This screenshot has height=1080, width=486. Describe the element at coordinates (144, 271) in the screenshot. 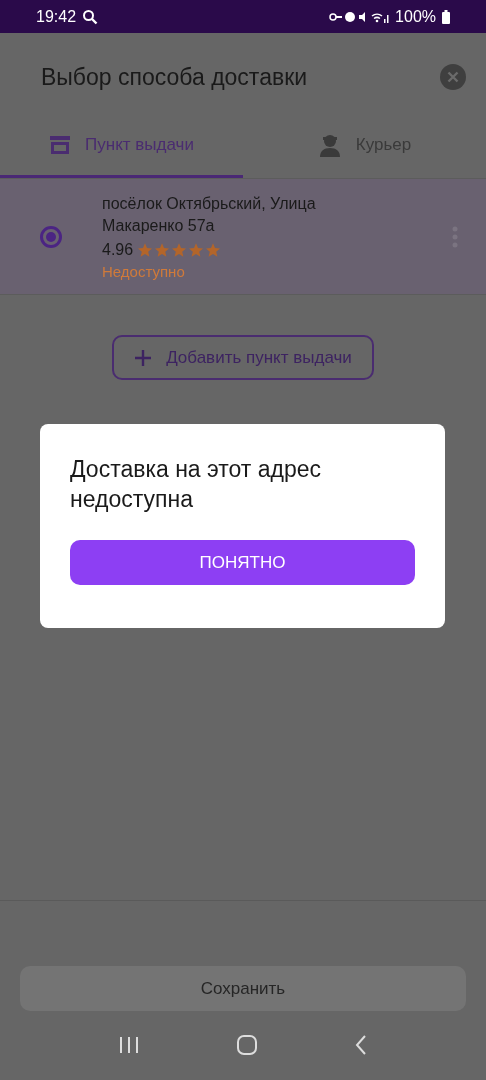

I see `availability-status: Недоступно` at that location.